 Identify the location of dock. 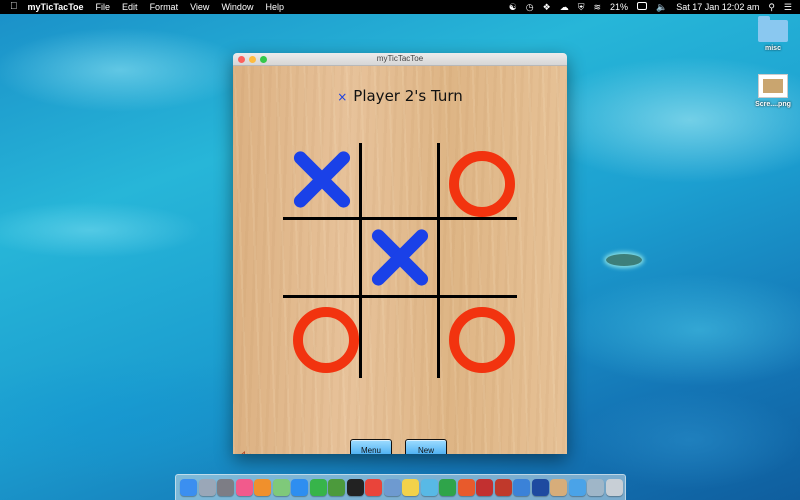
(400, 487).